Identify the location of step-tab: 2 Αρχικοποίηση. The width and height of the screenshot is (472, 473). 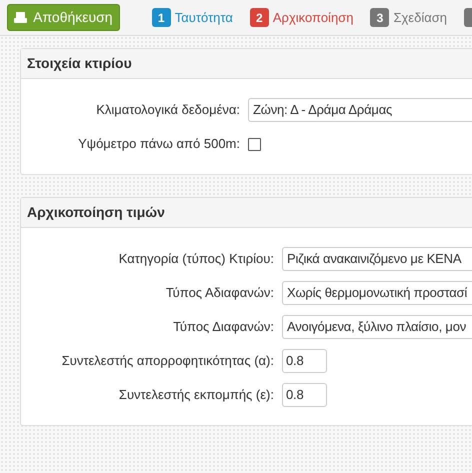
(302, 18).